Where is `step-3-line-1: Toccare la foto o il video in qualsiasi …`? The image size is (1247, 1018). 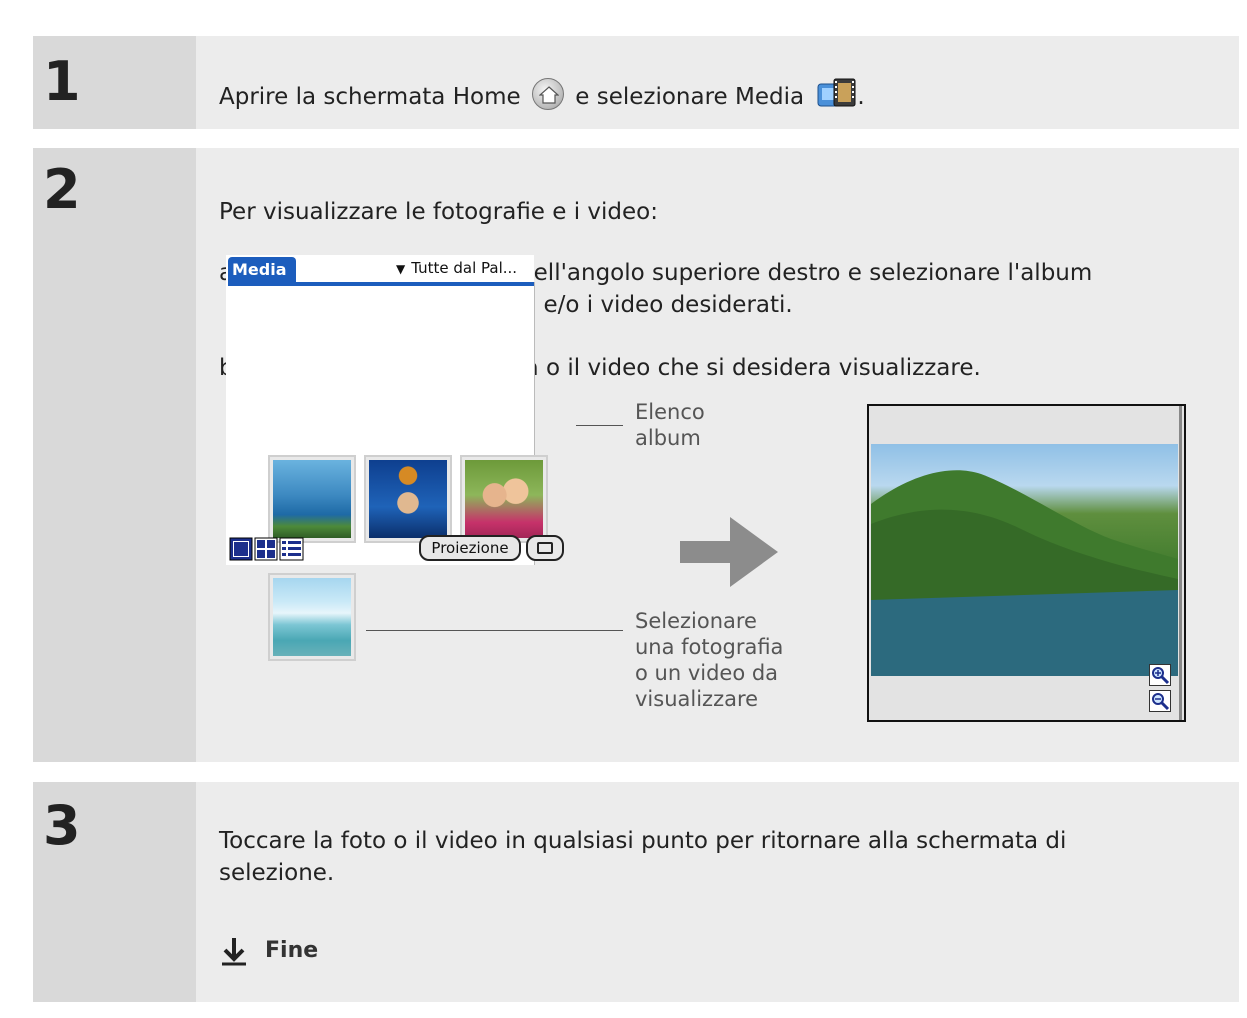
step-3-line-1: Toccare la foto o il video in qualsiasi … is located at coordinates (643, 841).